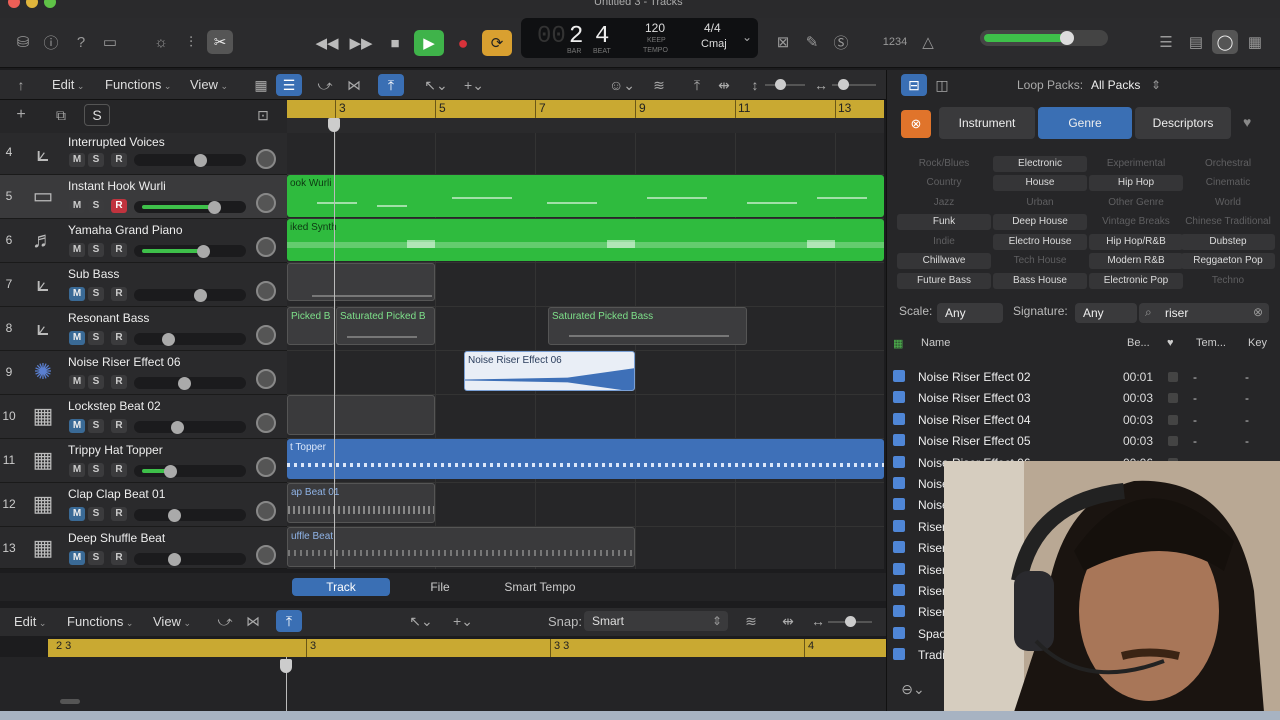 This screenshot has width=1280, height=720. I want to click on minimize-window-button, so click(32, 4).